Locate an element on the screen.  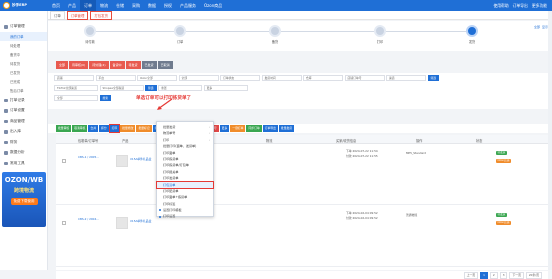
filter-field: 店铺订单号 is located at coordinates (364, 78).